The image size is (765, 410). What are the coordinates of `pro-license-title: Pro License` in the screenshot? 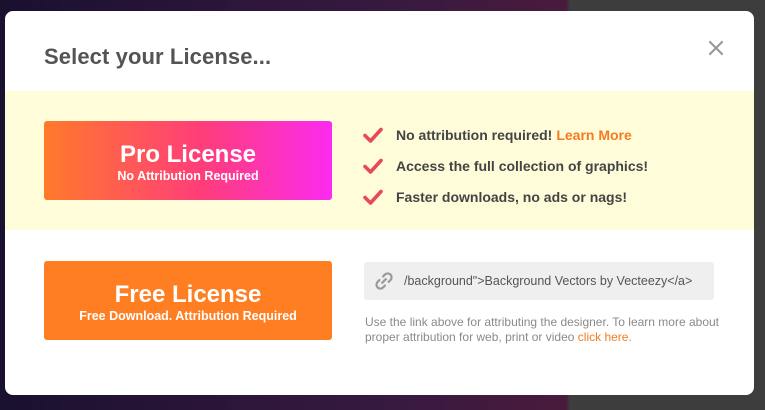 It's located at (188, 154).